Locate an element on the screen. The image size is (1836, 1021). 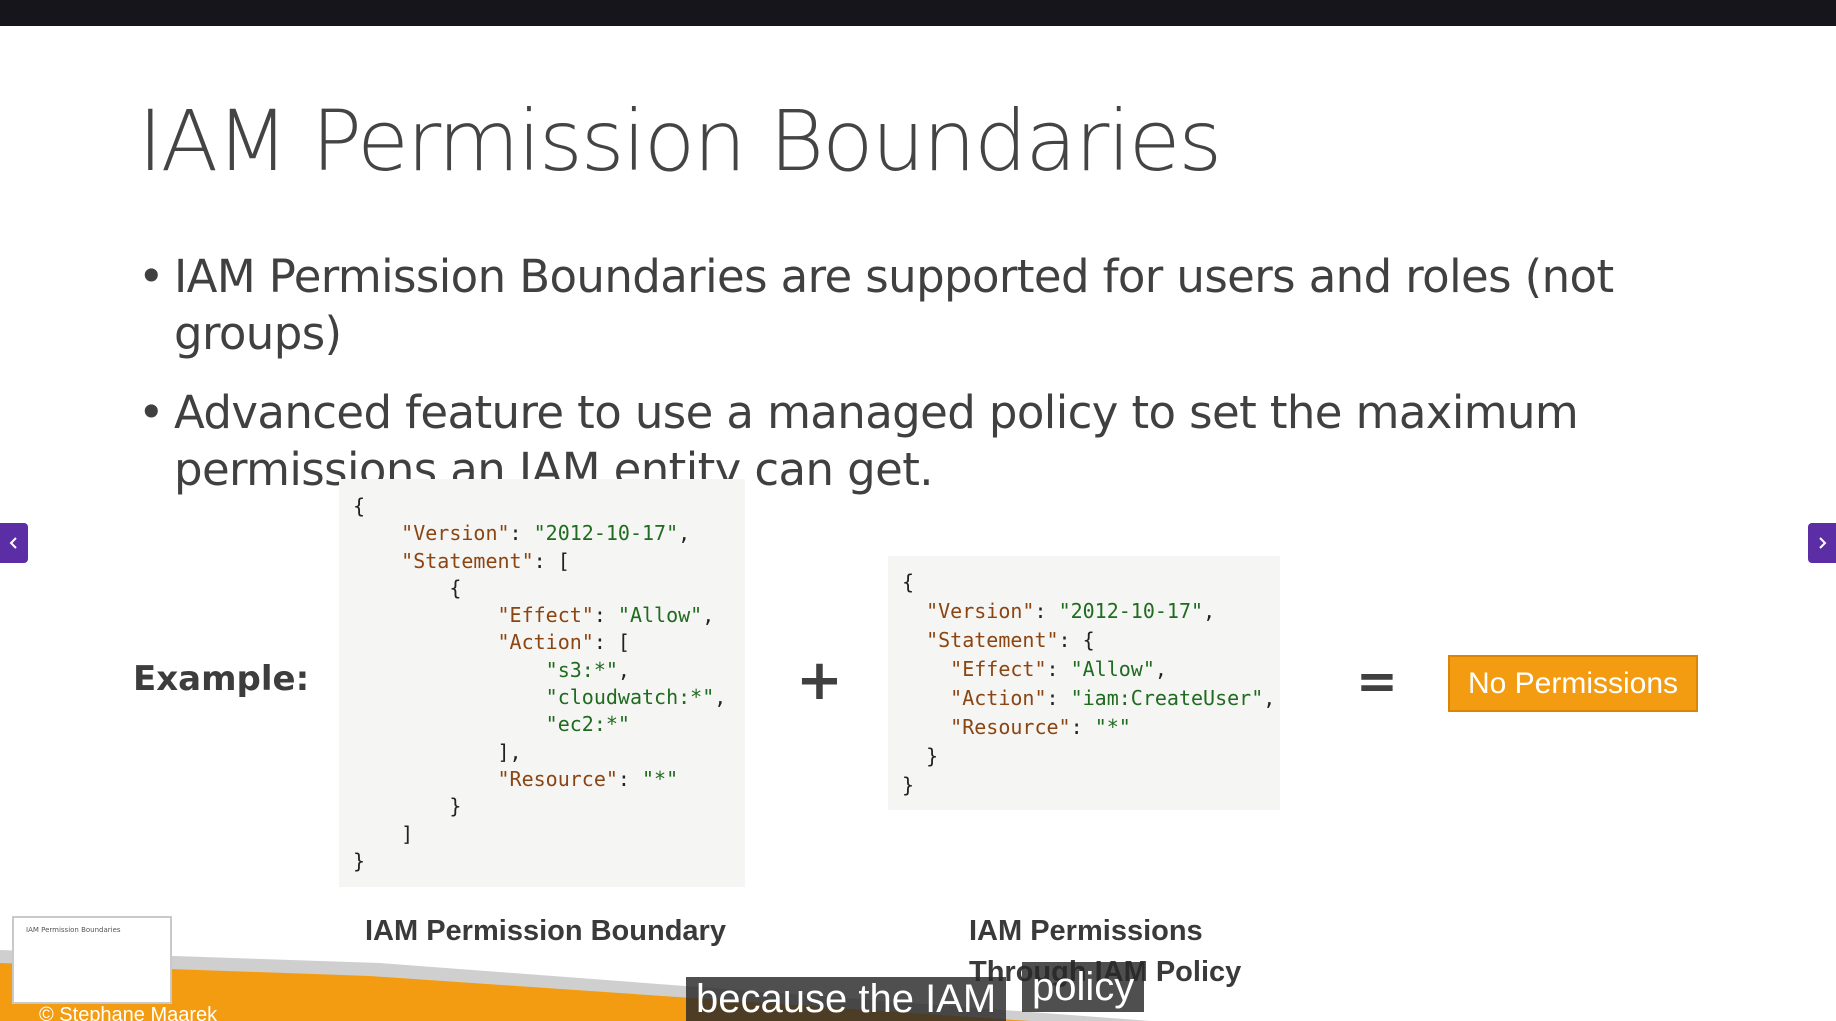
slide-title: IAM Permission Boundaries is located at coordinates (680, 141).